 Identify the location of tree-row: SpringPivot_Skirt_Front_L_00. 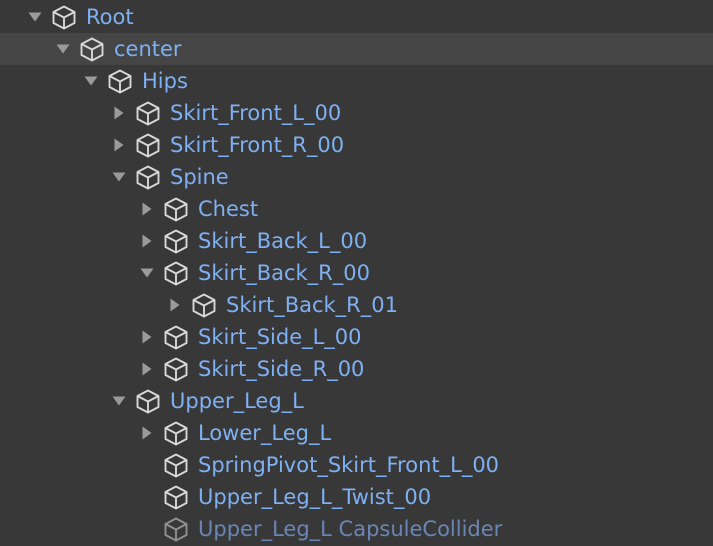
(356, 465).